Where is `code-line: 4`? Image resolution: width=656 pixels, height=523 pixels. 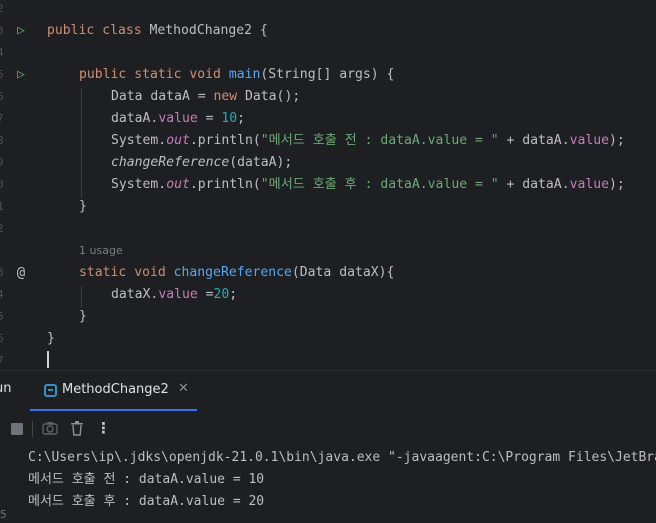
code-line: 4 is located at coordinates (328, 53).